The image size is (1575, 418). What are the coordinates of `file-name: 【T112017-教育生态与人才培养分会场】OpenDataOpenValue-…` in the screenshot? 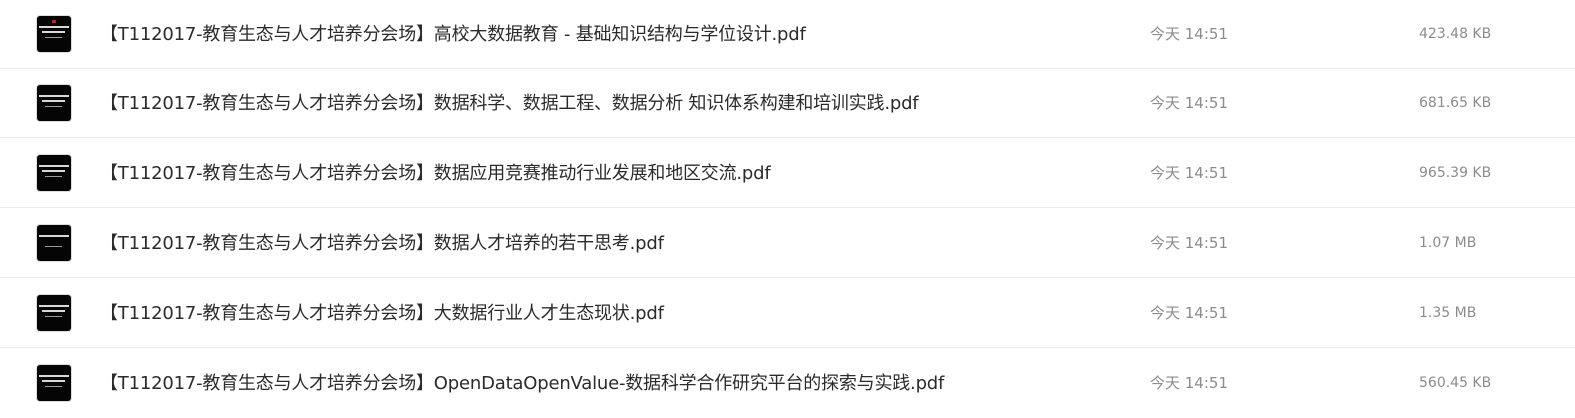 It's located at (522, 383).